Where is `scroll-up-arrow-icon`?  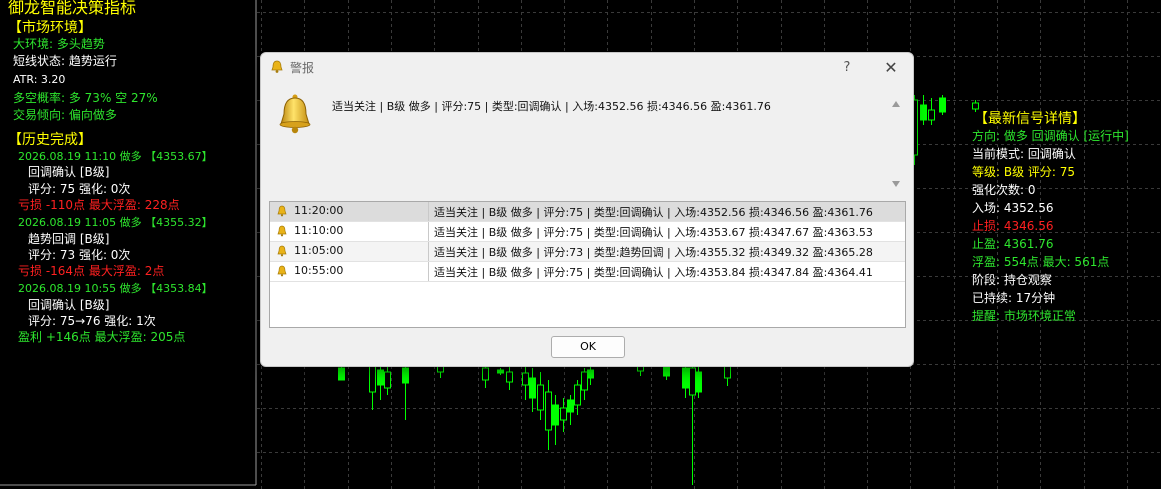 scroll-up-arrow-icon is located at coordinates (896, 104).